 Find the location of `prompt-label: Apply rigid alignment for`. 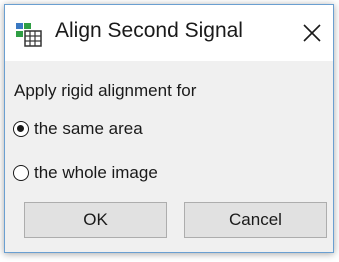

prompt-label: Apply rigid alignment for is located at coordinates (105, 90).